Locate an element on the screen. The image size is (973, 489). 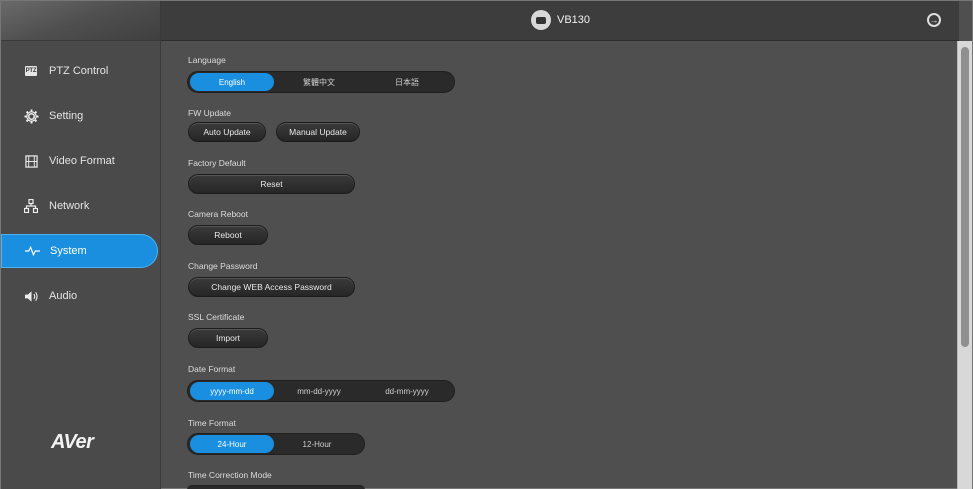
time-format-option-12-hour: 12-Hour is located at coordinates (317, 444).